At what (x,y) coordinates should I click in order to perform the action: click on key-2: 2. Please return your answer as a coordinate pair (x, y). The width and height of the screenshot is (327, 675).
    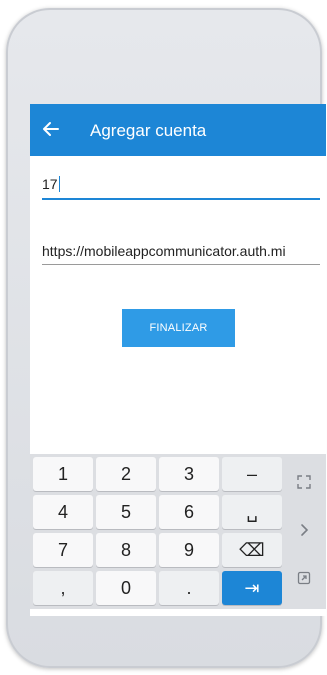
    Looking at the image, I should click on (126, 474).